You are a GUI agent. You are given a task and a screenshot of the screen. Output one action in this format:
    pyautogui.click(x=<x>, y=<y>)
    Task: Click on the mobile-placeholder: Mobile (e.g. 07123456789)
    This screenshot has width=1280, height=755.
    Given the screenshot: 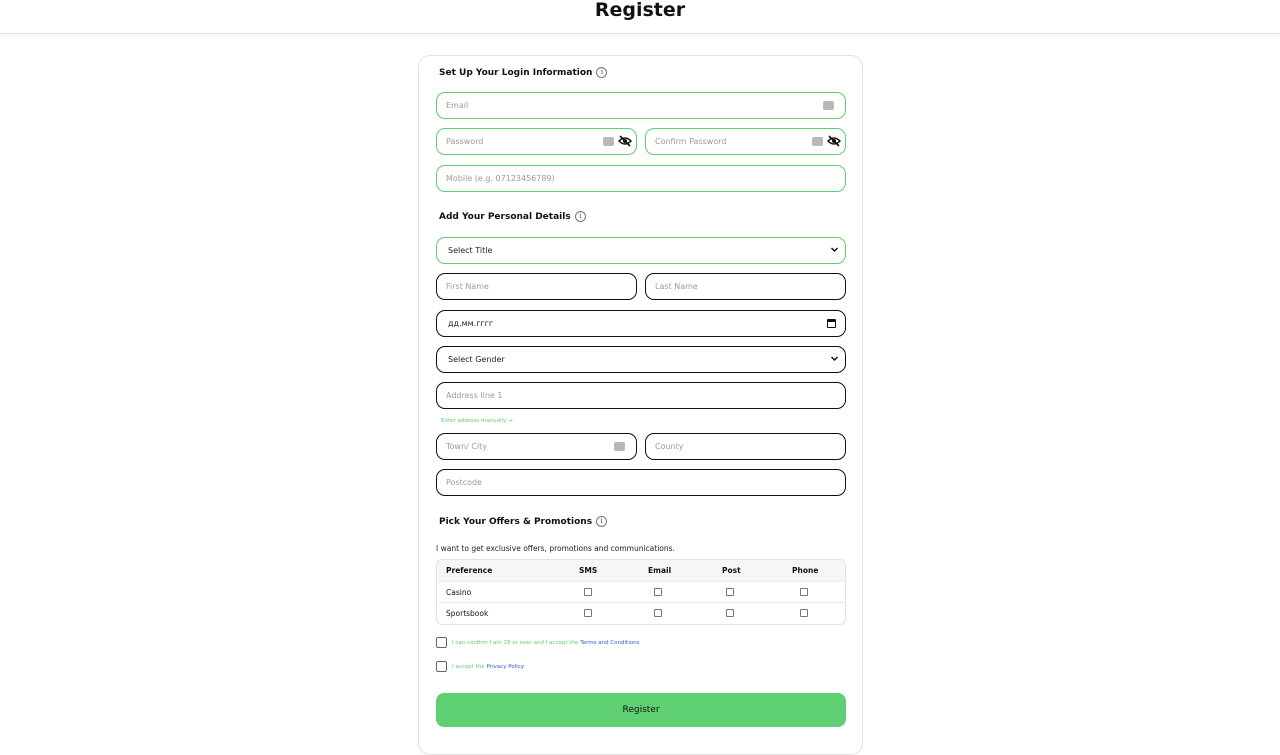 What is the action you would take?
    pyautogui.click(x=500, y=178)
    